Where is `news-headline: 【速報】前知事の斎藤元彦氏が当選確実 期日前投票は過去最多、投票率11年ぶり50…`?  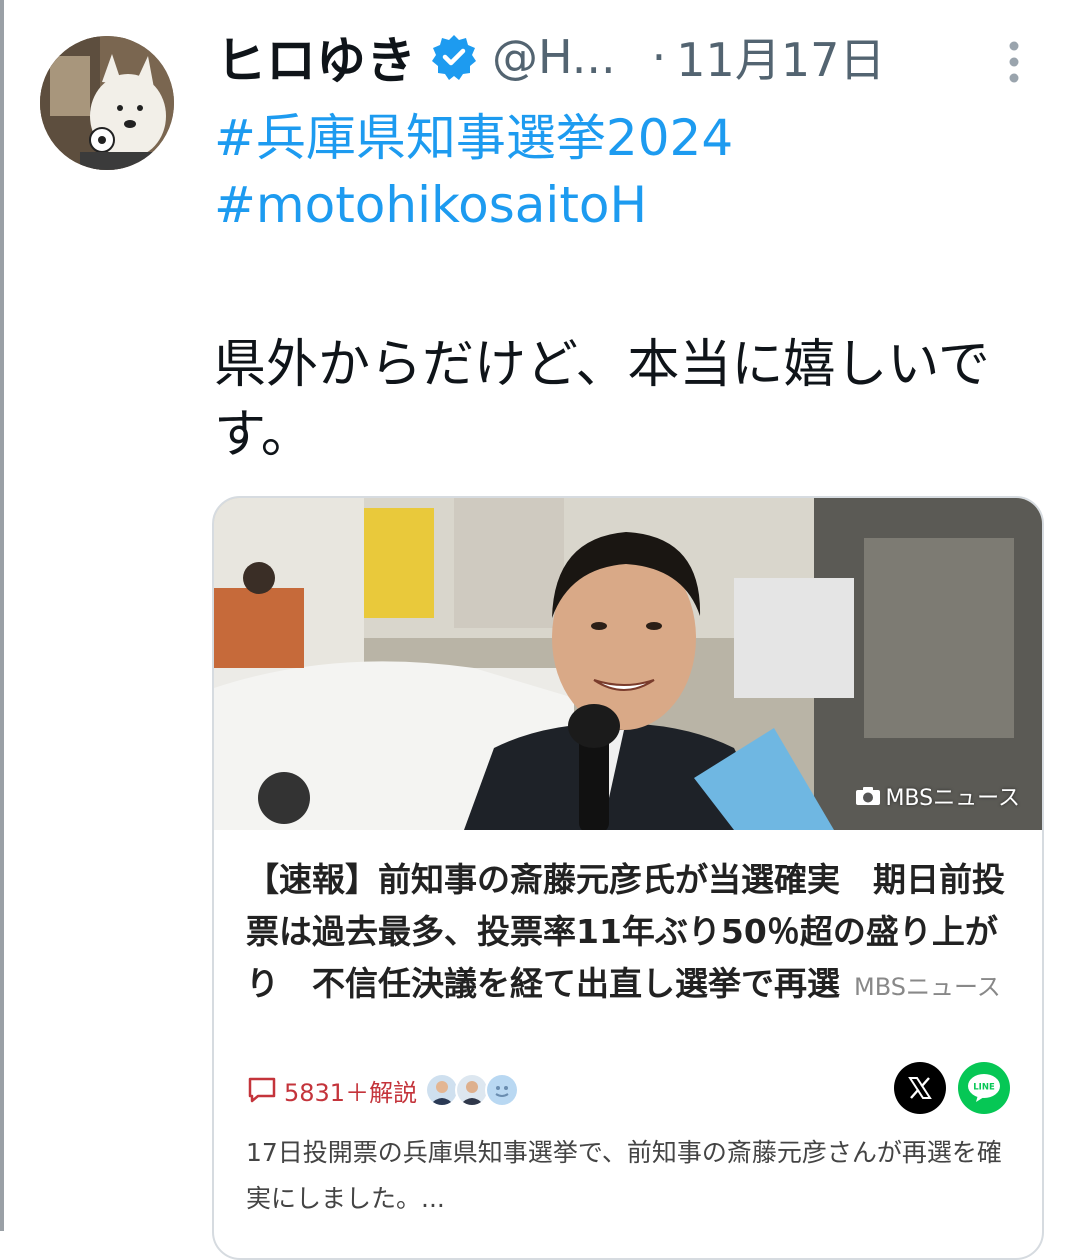 news-headline: 【速報】前知事の斎藤元彦氏が当選確実 期日前投票は過去最多、投票率11年ぶり50… is located at coordinates (626, 933).